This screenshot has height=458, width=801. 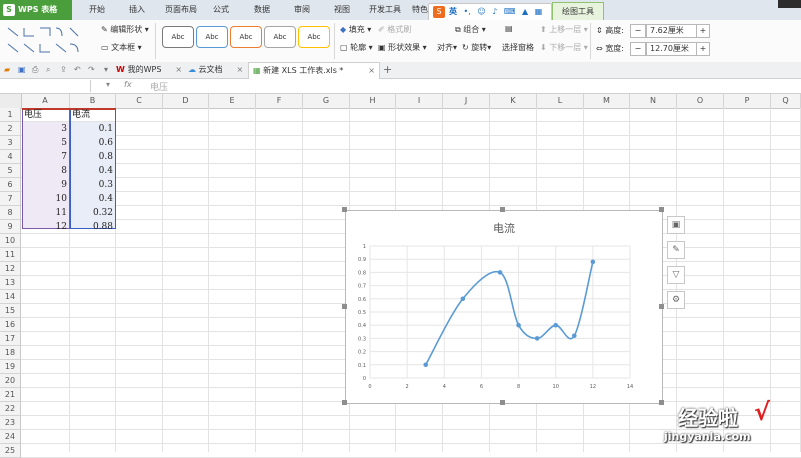 I want to click on ime-toolbar: S英 •, ☺ ♪ ⌨ ▲ ▦, so click(x=490, y=12).